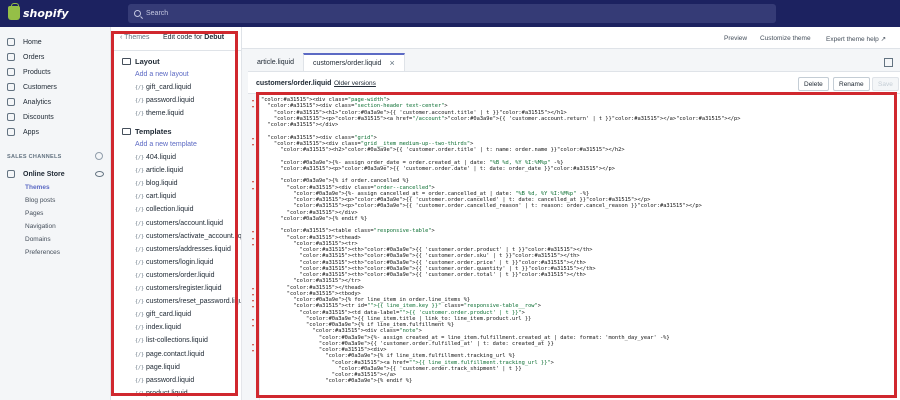 This screenshot has height=400, width=900. I want to click on tab-article: article.liquid, so click(275, 62).